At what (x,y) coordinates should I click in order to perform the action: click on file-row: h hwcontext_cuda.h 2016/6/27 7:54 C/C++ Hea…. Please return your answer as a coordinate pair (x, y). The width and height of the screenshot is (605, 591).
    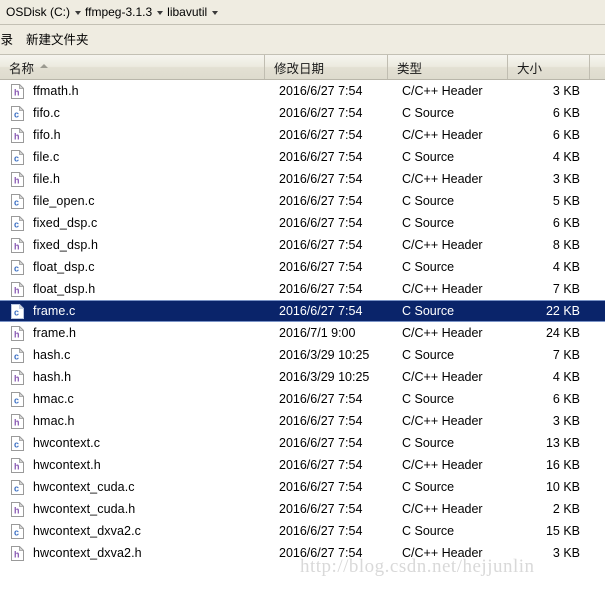
    Looking at the image, I should click on (302, 509).